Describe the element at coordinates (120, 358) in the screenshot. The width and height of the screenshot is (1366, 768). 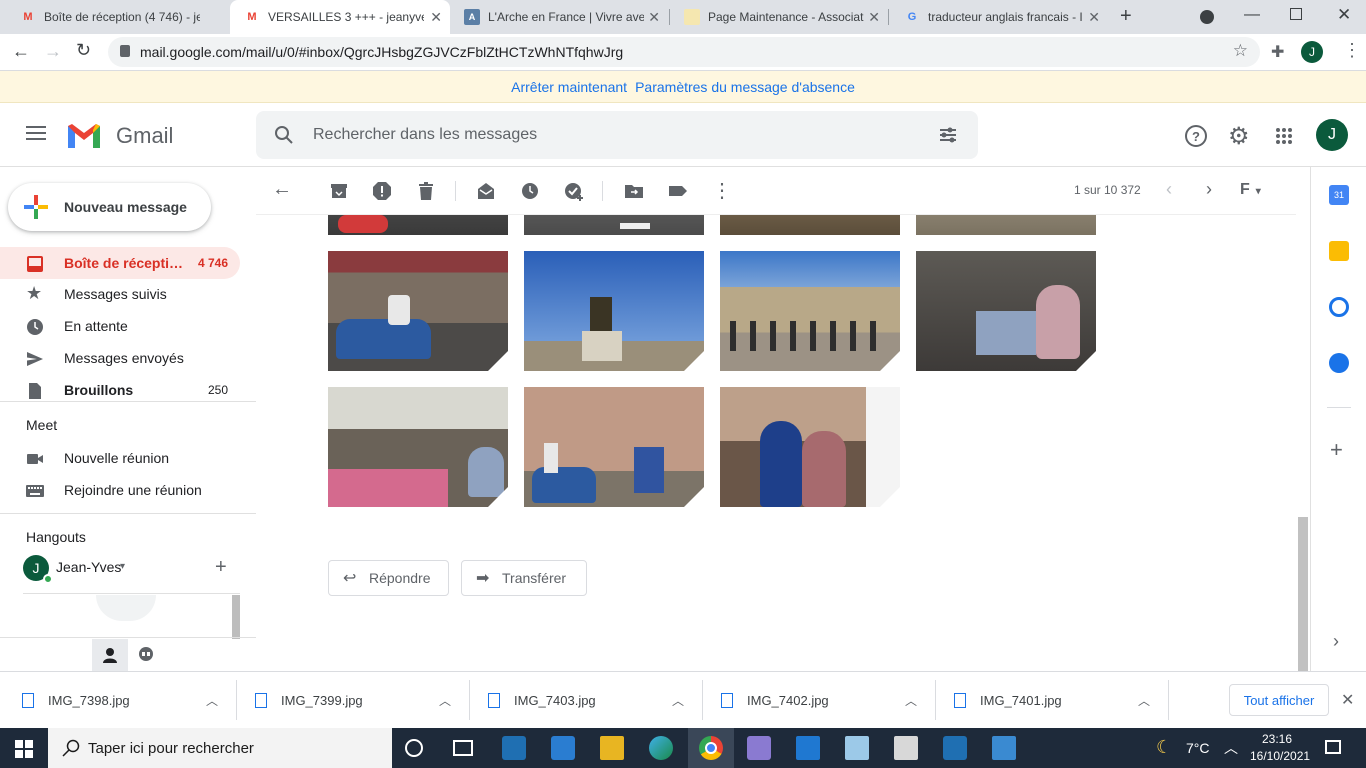
I see `sidebar-item-sent: Messages envoyés` at that location.